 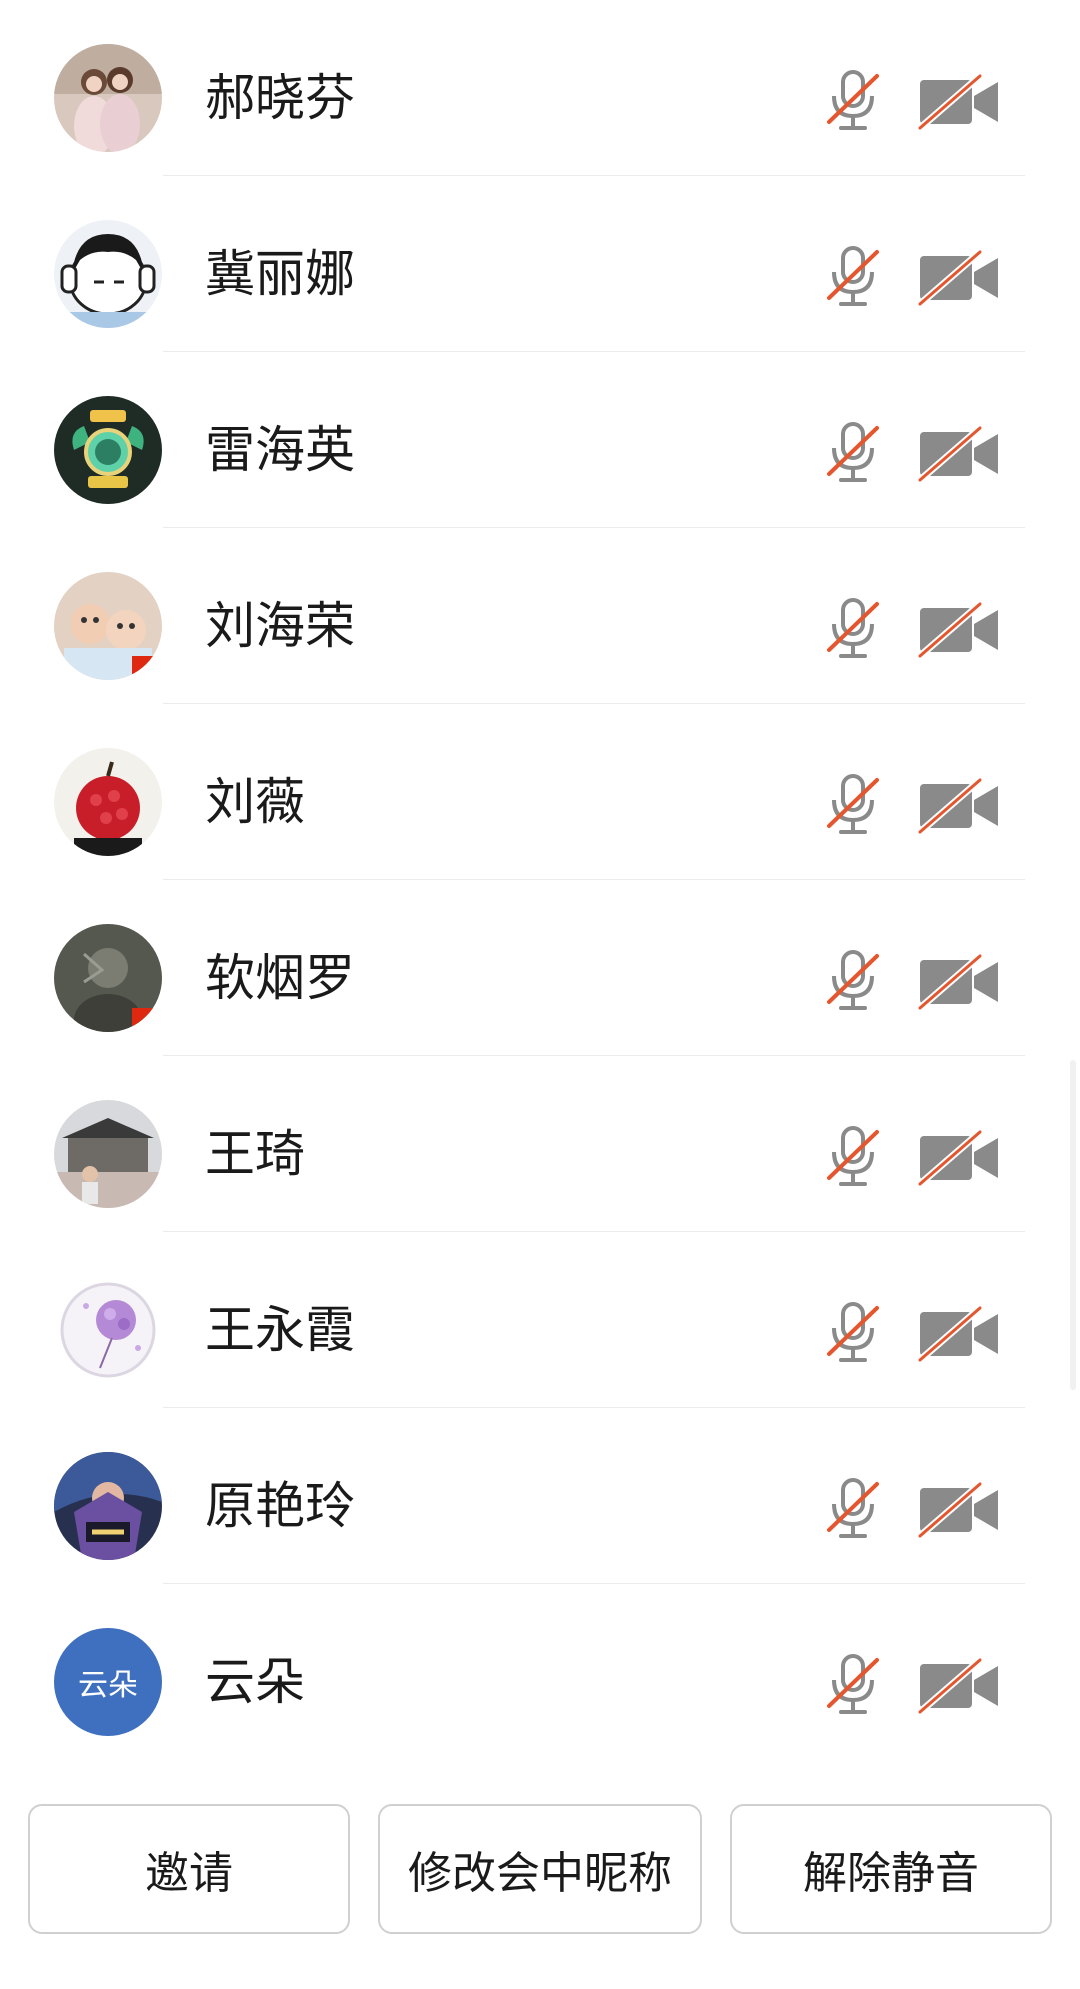 I want to click on invite-button: 邀请, so click(x=189, y=1869).